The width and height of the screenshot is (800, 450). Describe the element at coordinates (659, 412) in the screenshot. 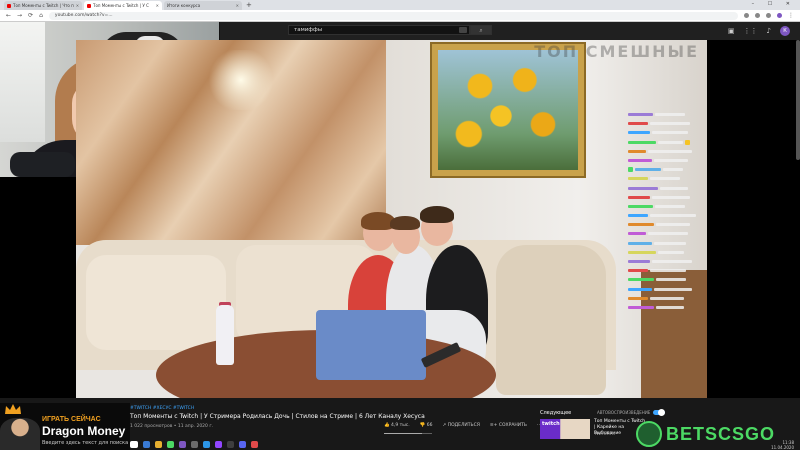

I see `autoplay-toggle` at that location.